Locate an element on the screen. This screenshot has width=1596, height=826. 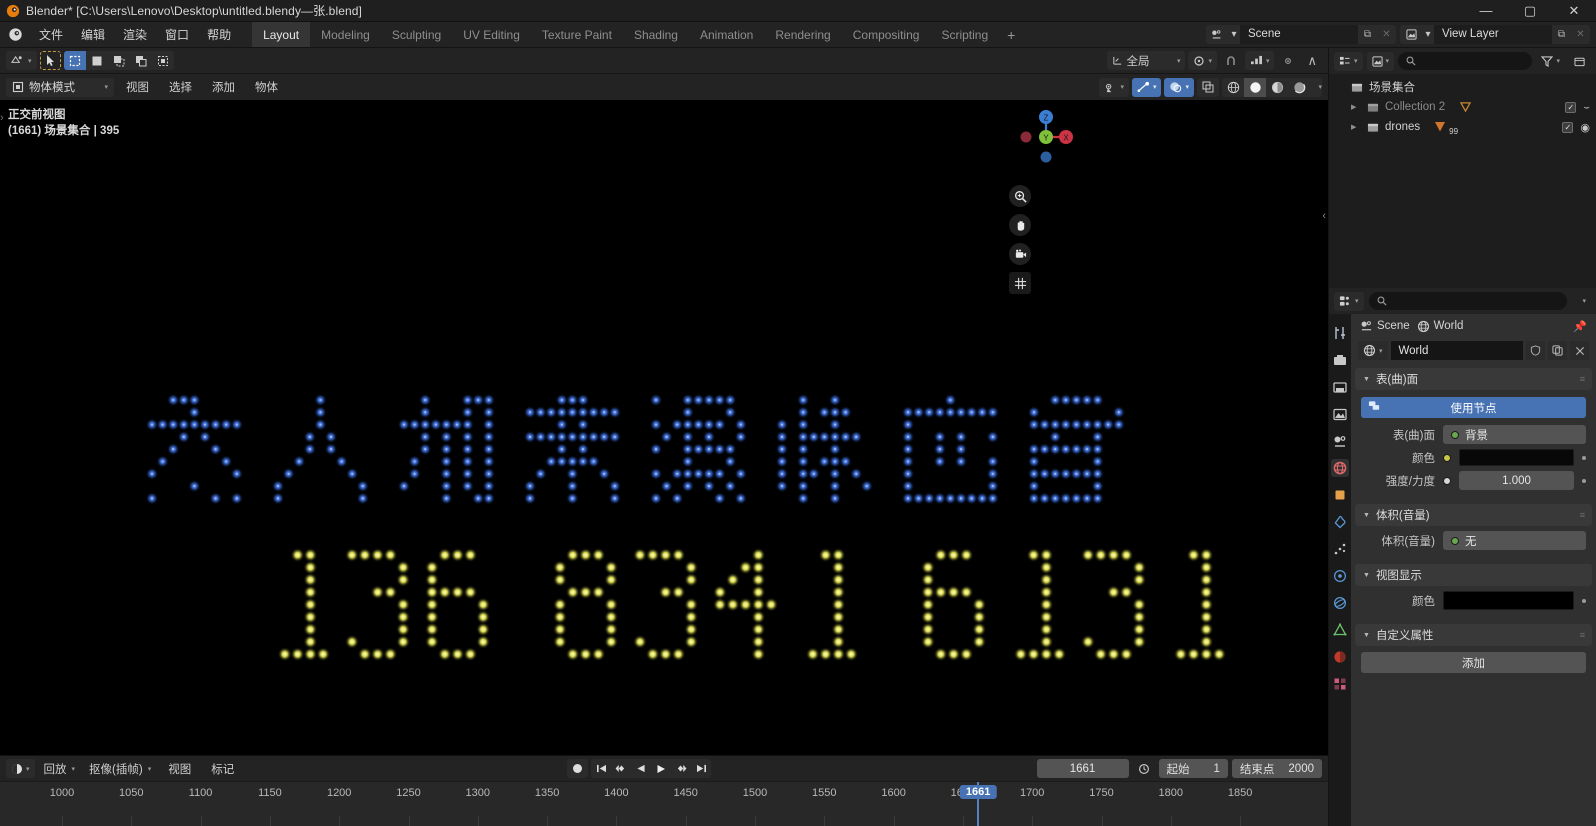
frame-end-field: 结束点 2000 is located at coordinates (1276, 768).